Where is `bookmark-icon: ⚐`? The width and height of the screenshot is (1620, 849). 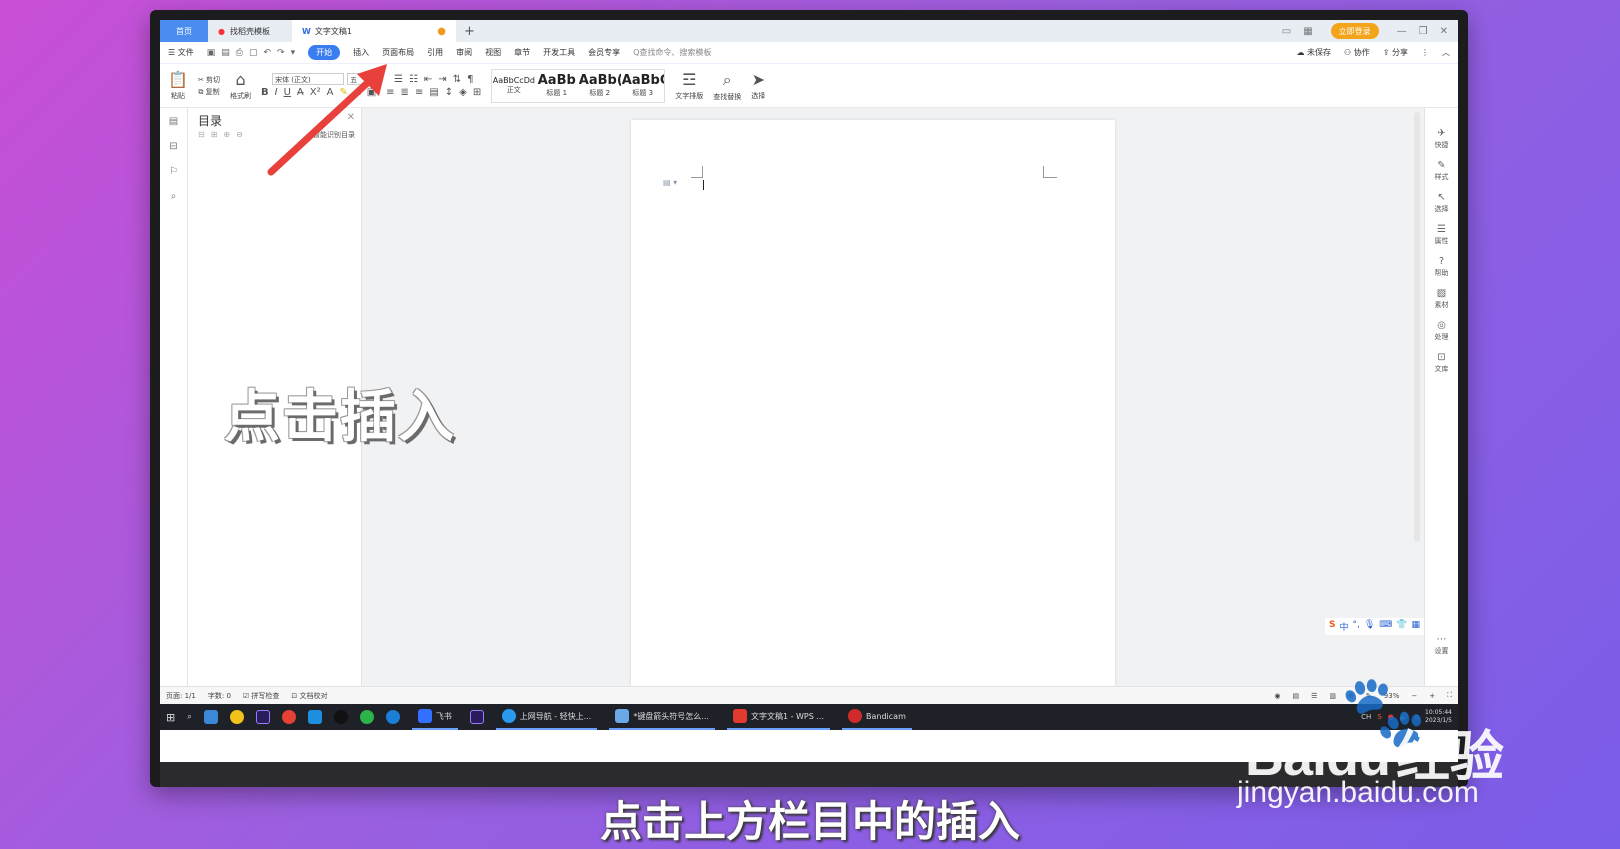 bookmark-icon: ⚐ is located at coordinates (173, 171).